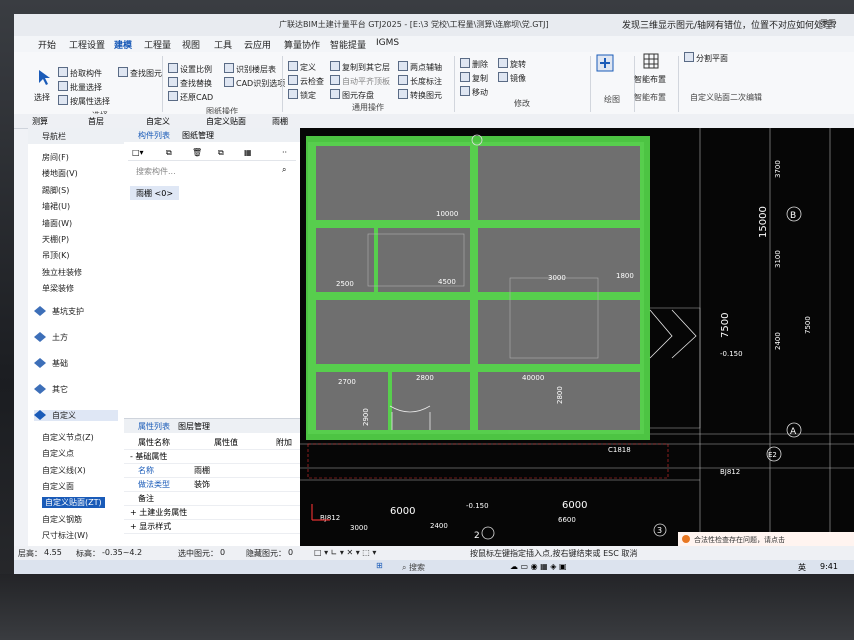  I want to click on tab-collab: 算量协作, so click(302, 44).